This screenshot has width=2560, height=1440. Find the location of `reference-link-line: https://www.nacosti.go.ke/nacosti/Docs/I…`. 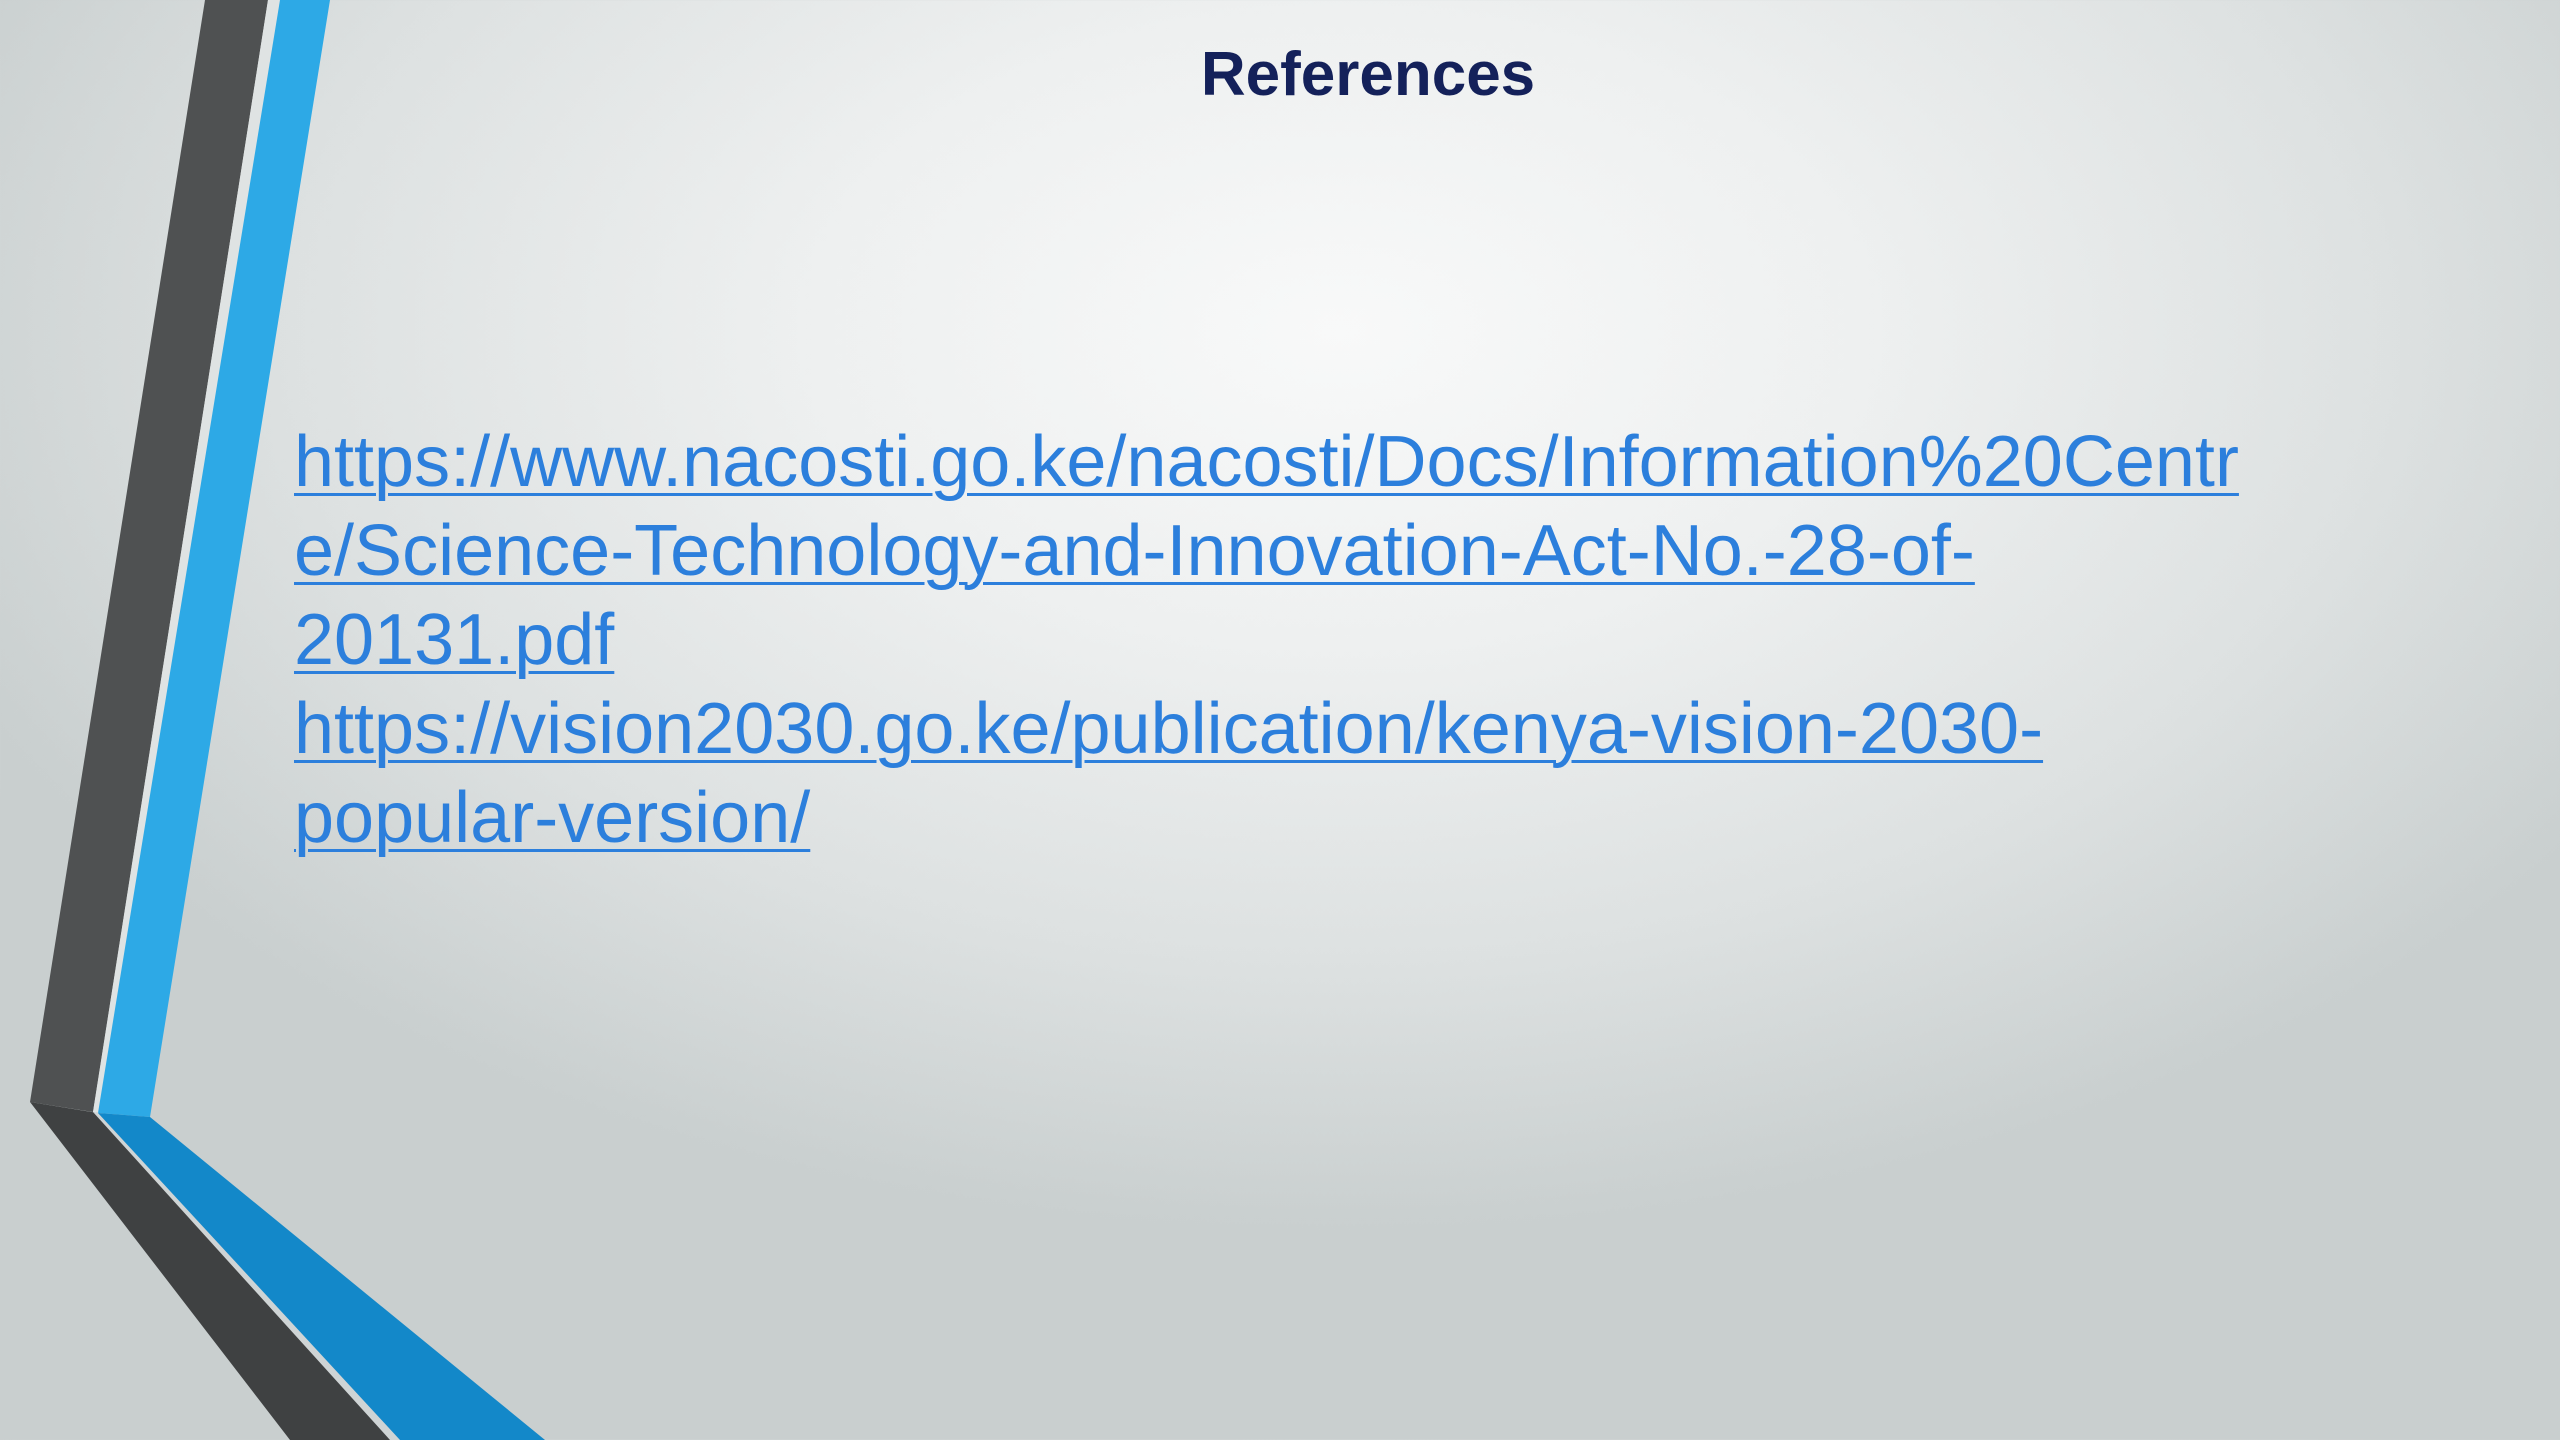

reference-link-line: https://www.nacosti.go.ke/nacosti/Docs/I… is located at coordinates (1266, 462).